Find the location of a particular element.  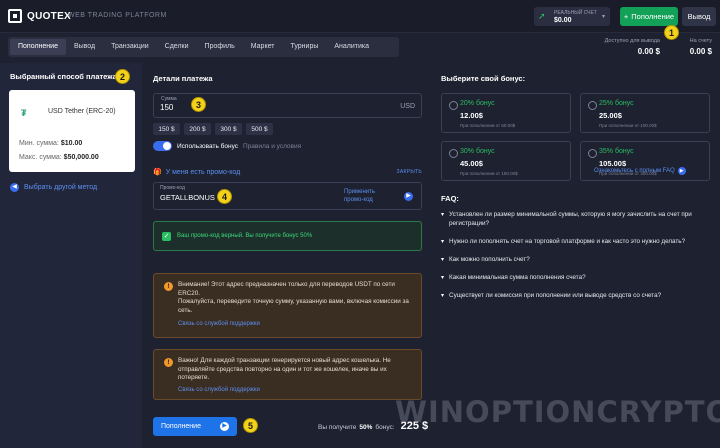

tab-market: Маркет is located at coordinates (263, 47).